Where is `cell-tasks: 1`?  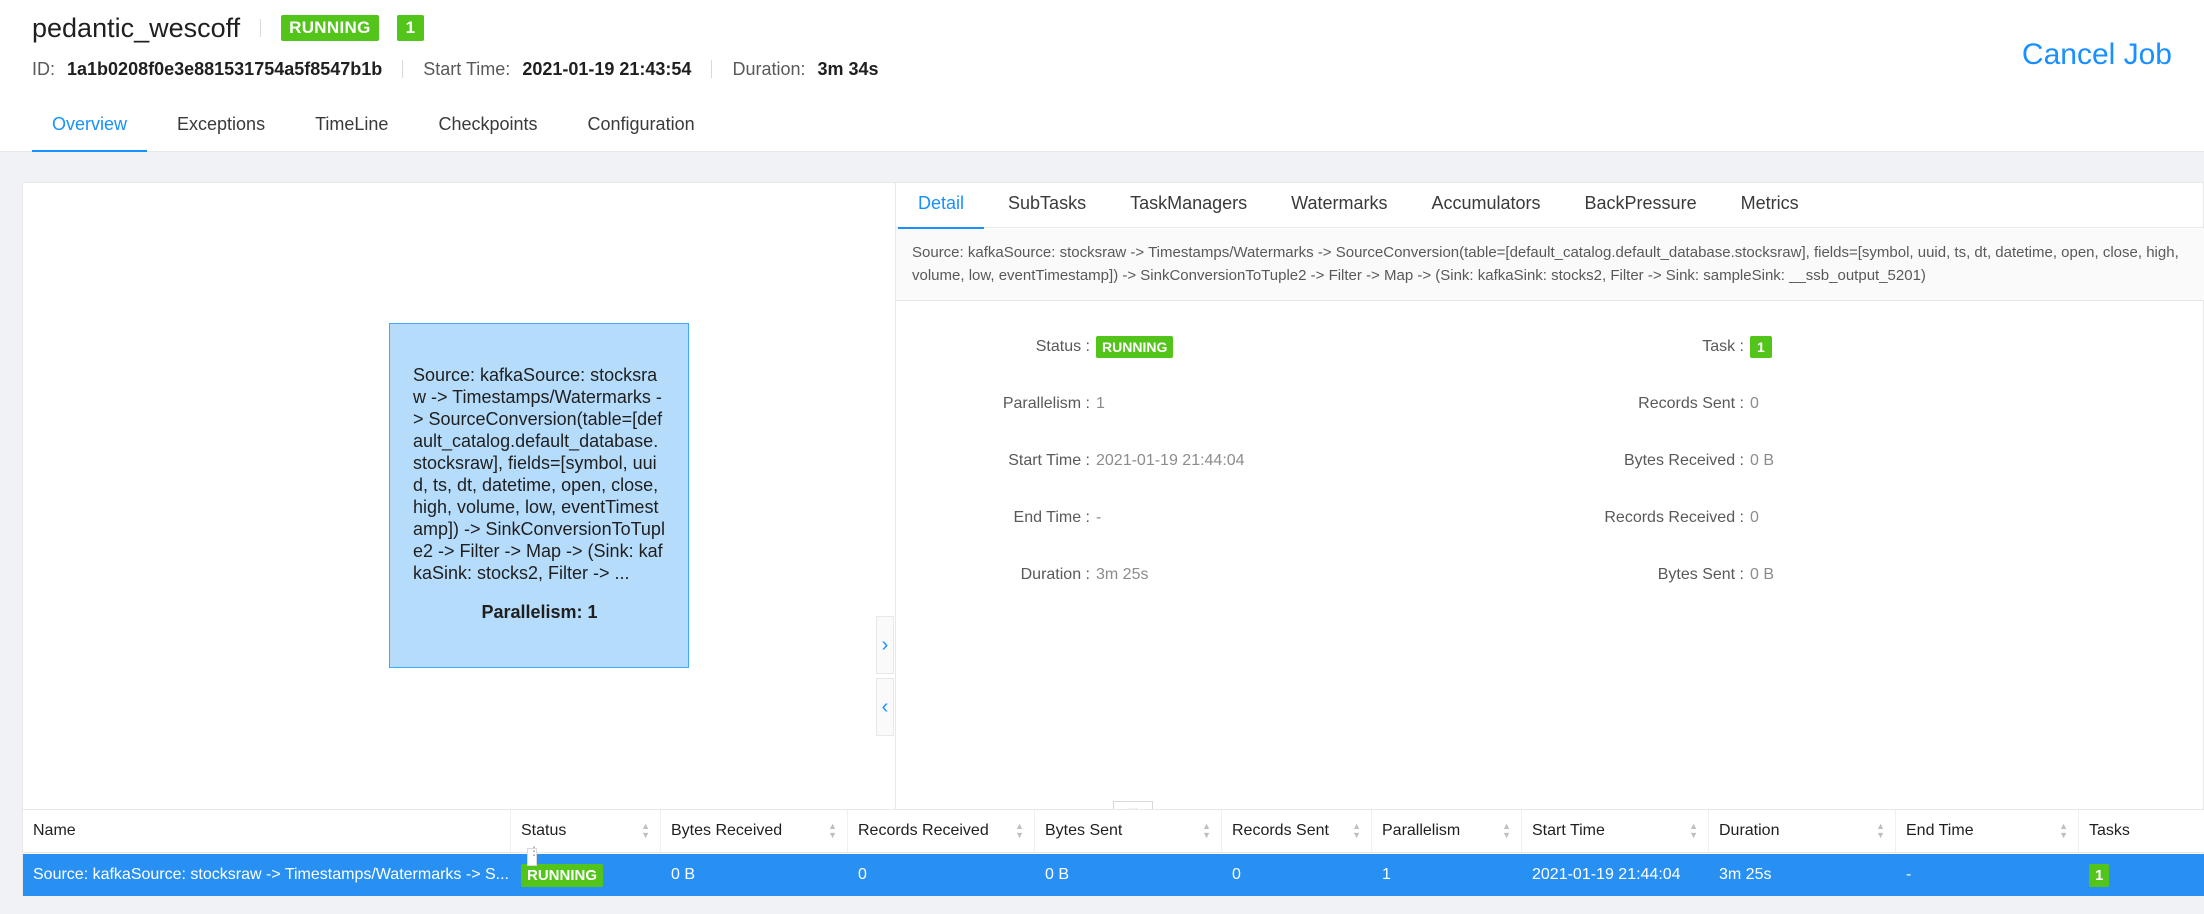
cell-tasks: 1 is located at coordinates (2141, 875).